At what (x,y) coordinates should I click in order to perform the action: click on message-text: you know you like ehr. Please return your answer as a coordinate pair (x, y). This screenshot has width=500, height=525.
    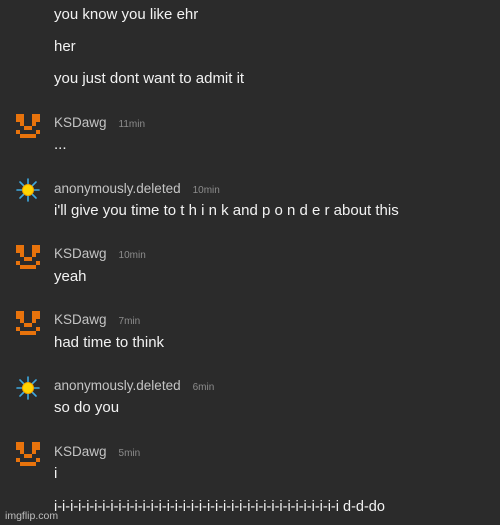
    Looking at the image, I should click on (126, 14).